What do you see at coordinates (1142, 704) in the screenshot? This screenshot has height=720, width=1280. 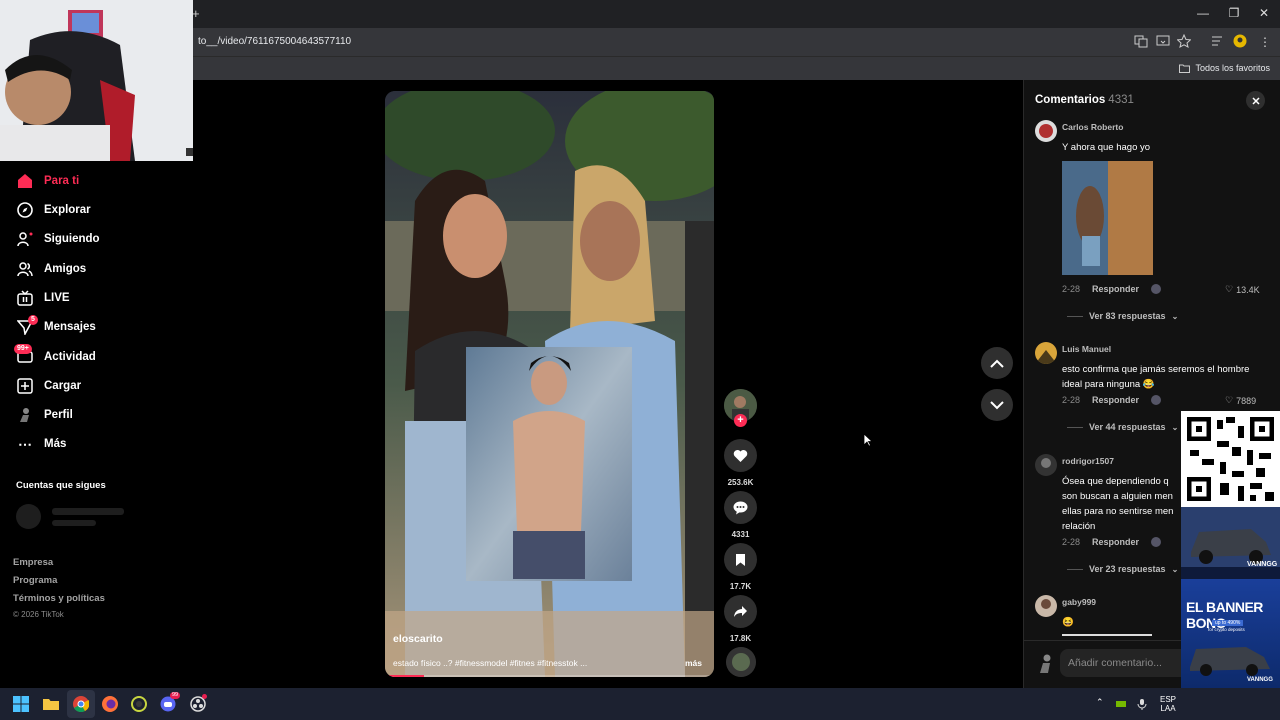 I see `microphone-icon` at bounding box center [1142, 704].